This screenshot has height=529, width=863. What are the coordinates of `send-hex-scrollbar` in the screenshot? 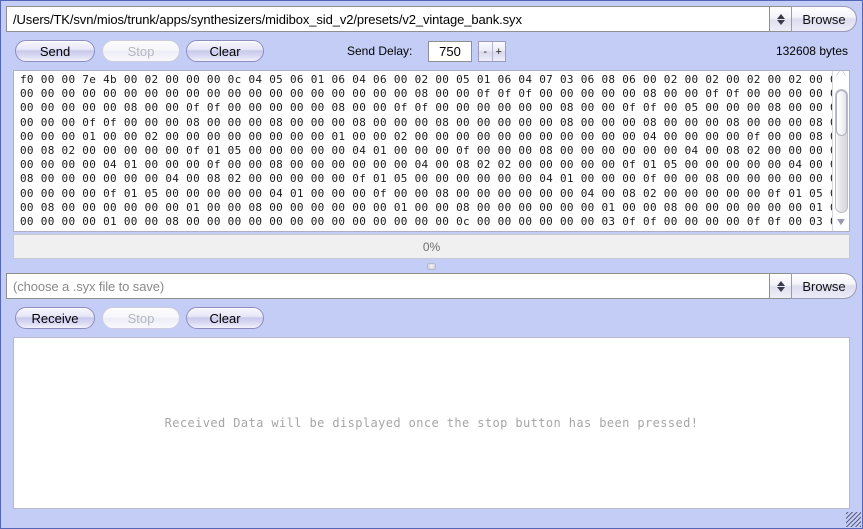 It's located at (840, 151).